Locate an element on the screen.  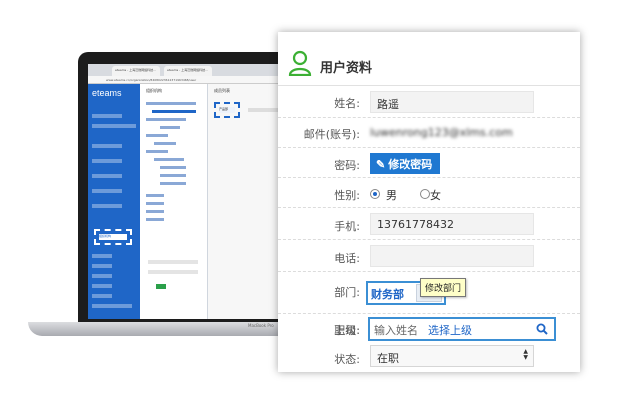
confirm-button is located at coordinates (161, 286).